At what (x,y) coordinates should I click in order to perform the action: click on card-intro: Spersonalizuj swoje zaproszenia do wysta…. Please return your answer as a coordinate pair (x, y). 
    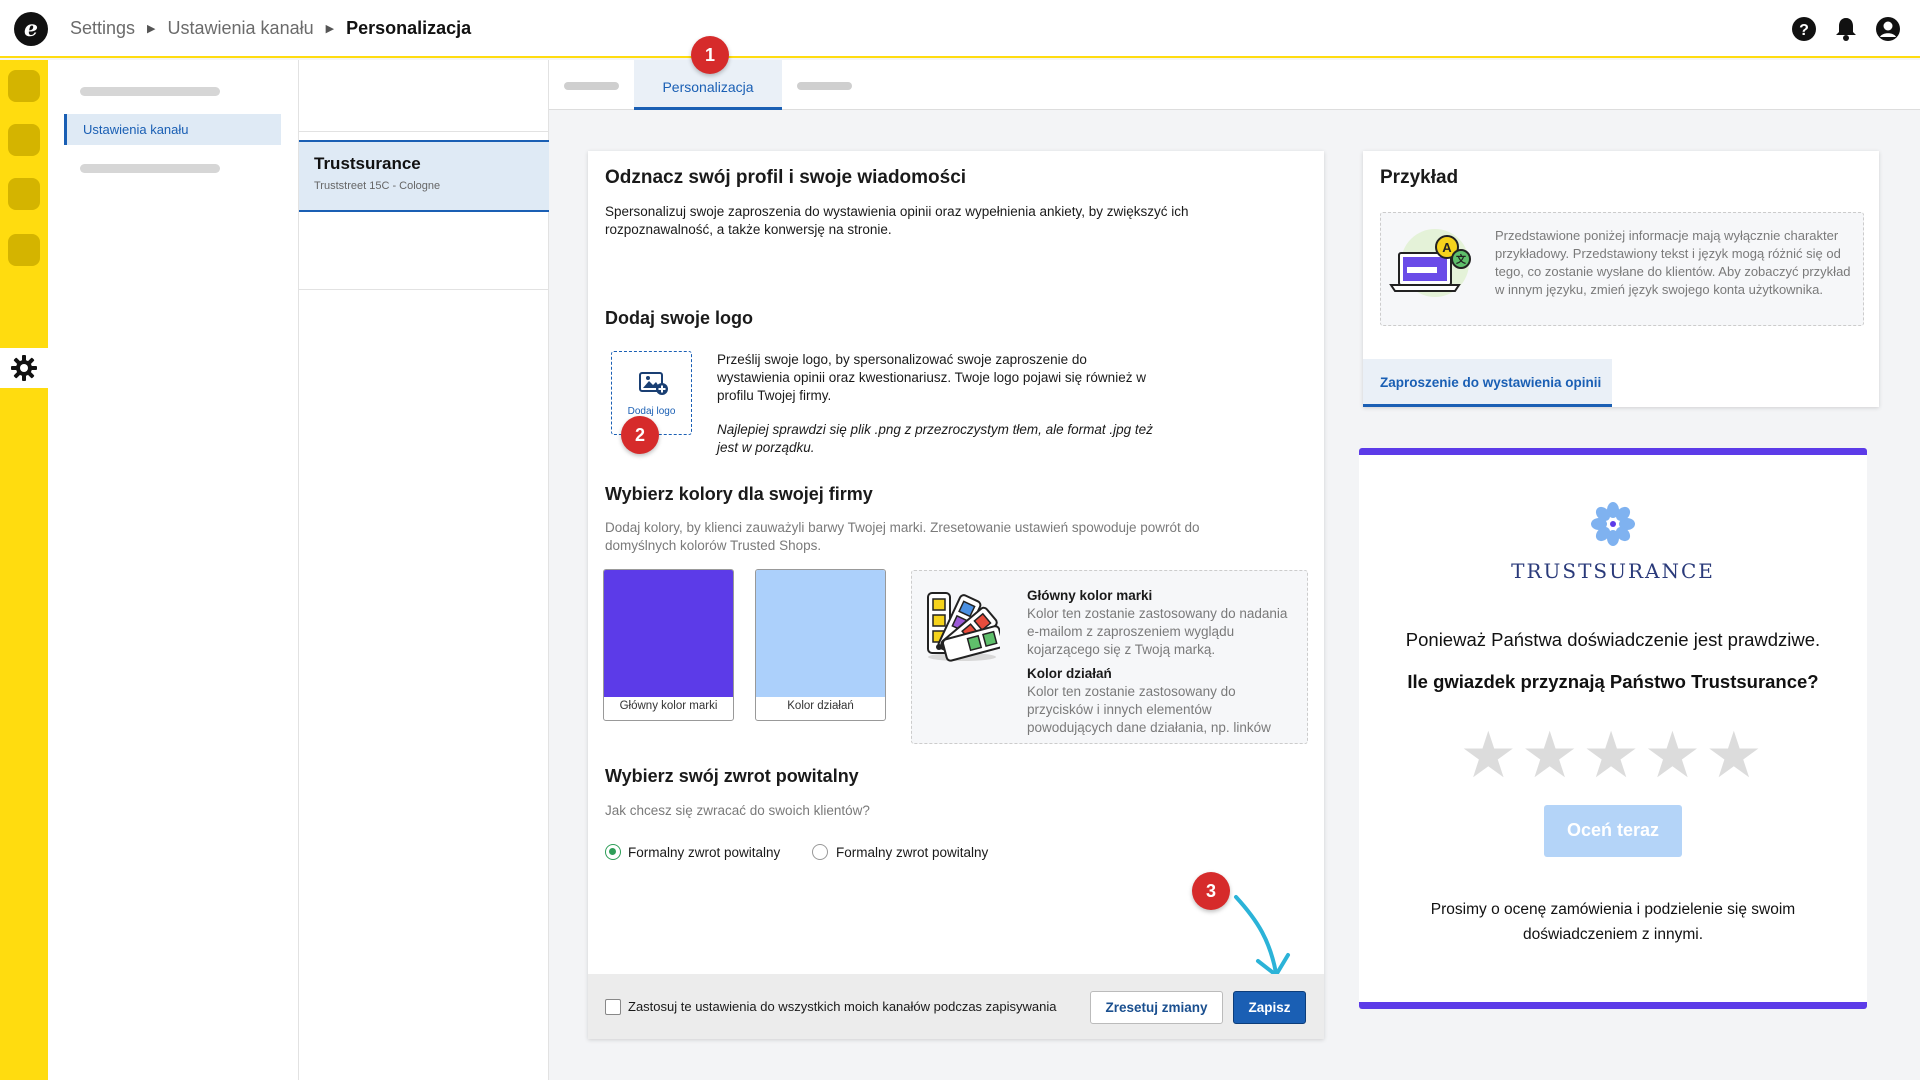
    Looking at the image, I should click on (897, 220).